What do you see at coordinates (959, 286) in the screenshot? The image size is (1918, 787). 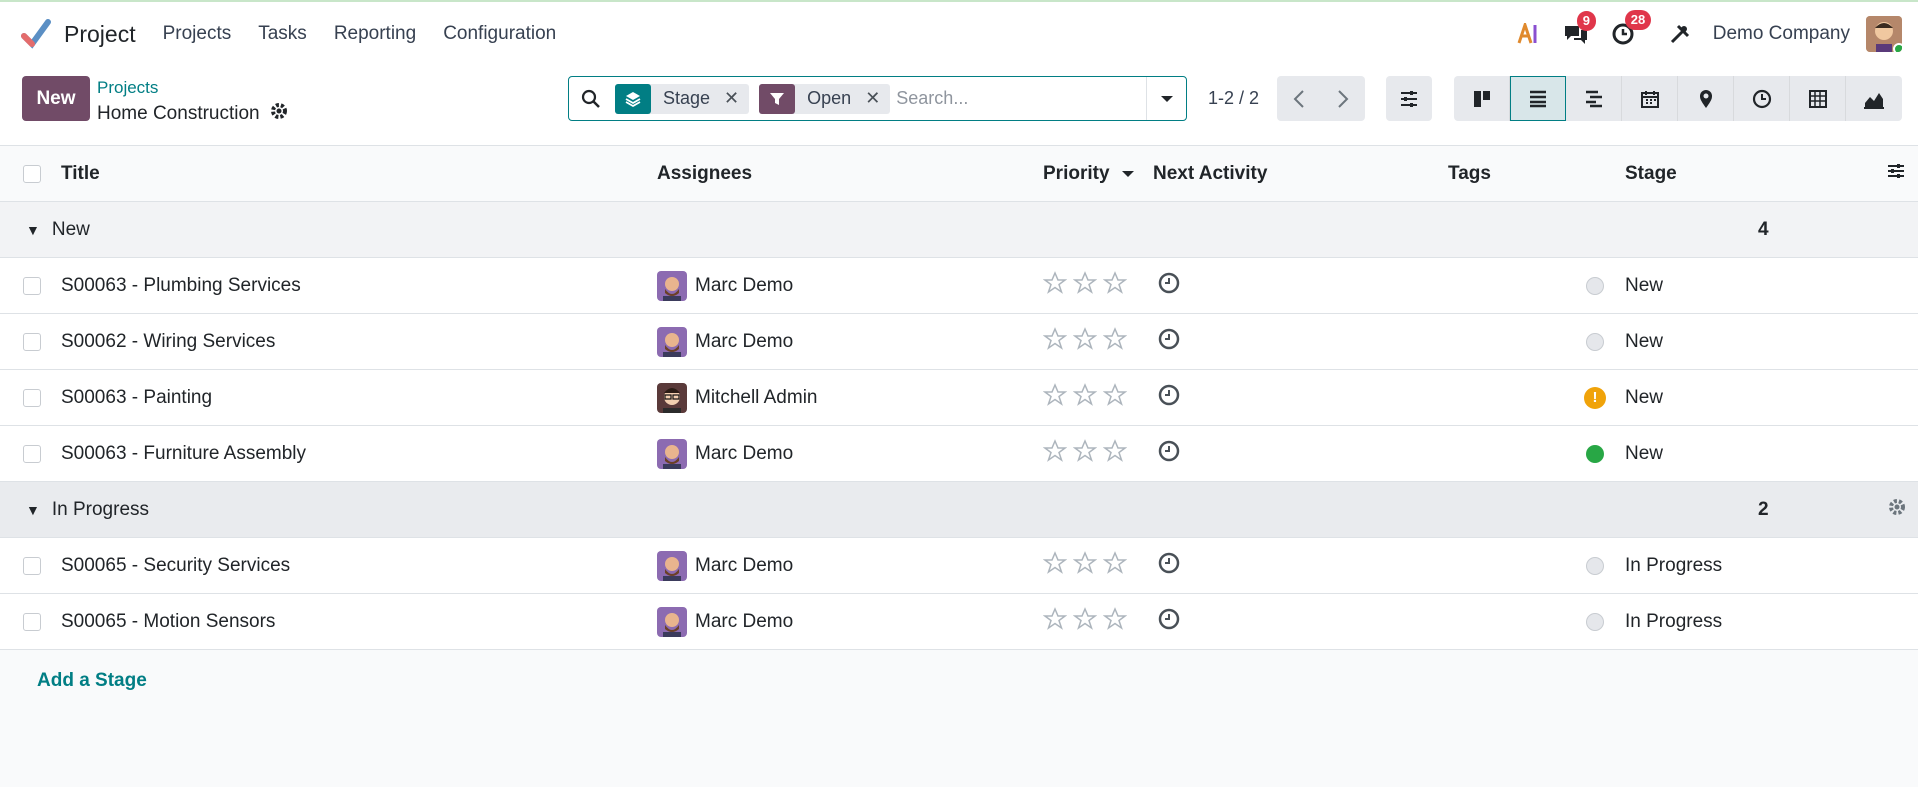 I see `table-row: S00063 - Plumbing Services Marc Demo New` at bounding box center [959, 286].